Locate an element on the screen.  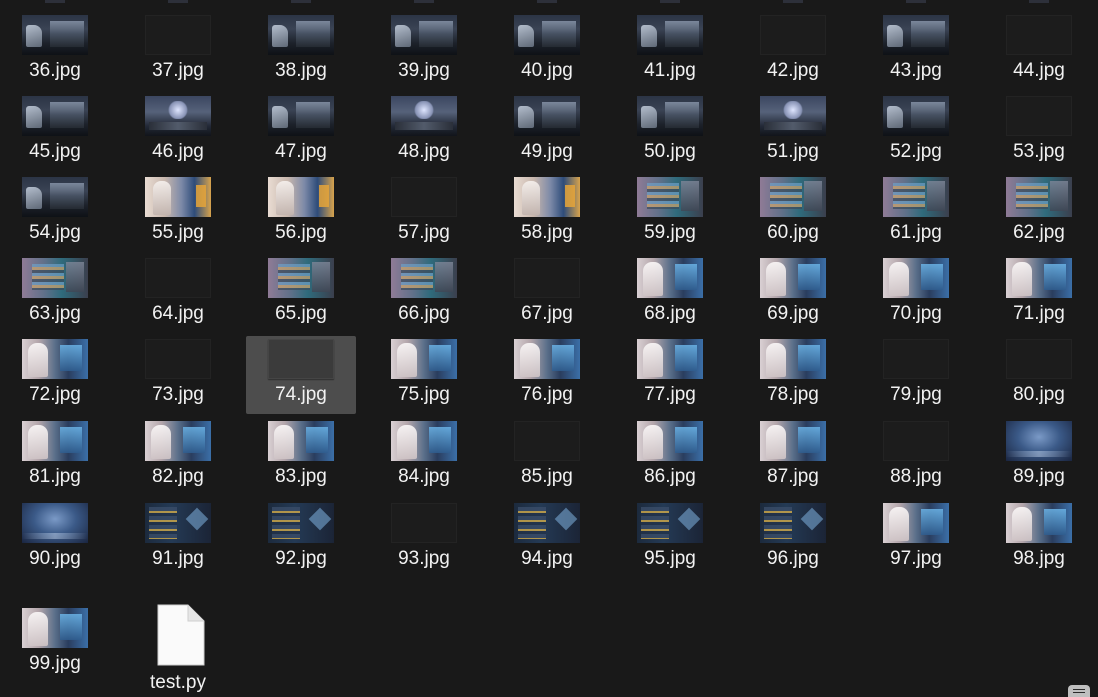
file-item: 39.jpg is located at coordinates (424, 51).